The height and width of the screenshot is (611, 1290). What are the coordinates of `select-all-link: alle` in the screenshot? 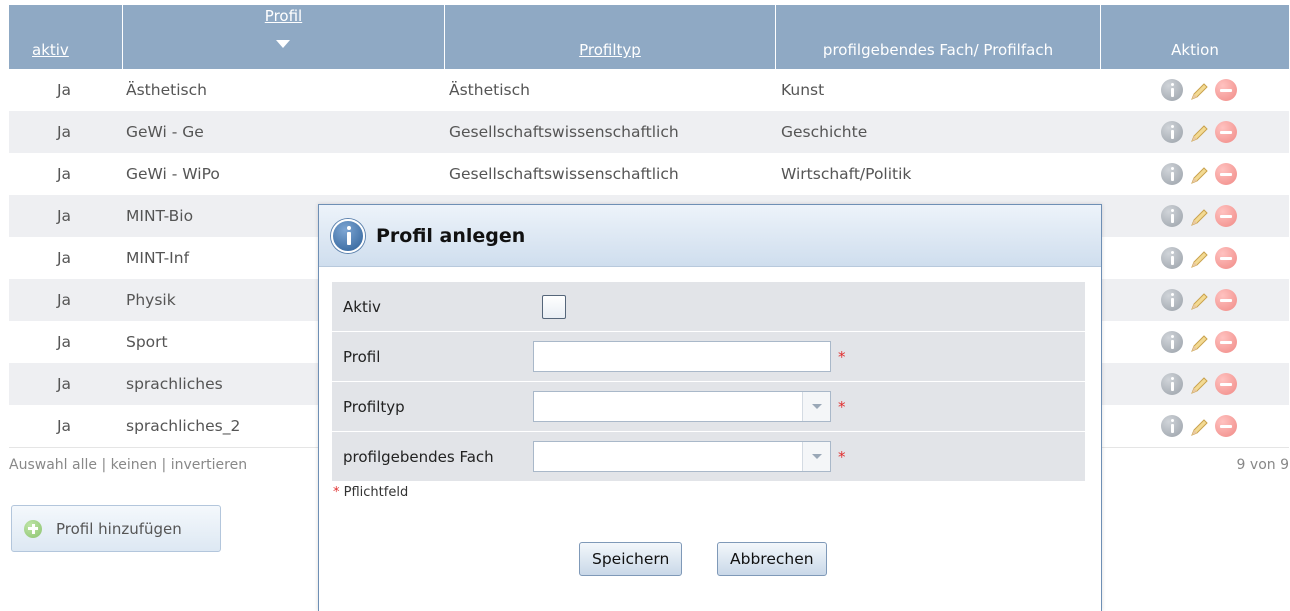 It's located at (84, 465).